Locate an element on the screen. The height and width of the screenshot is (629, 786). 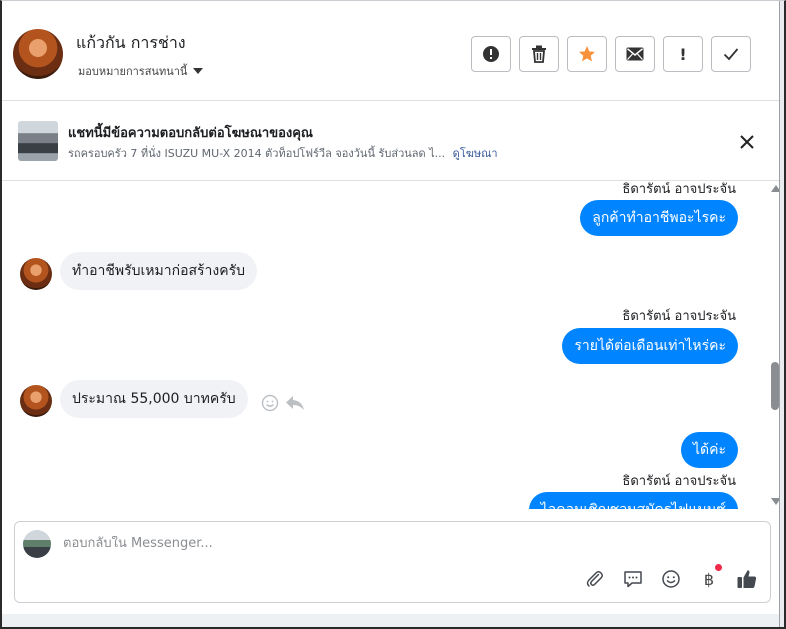
chat-bubble-icon is located at coordinates (633, 579).